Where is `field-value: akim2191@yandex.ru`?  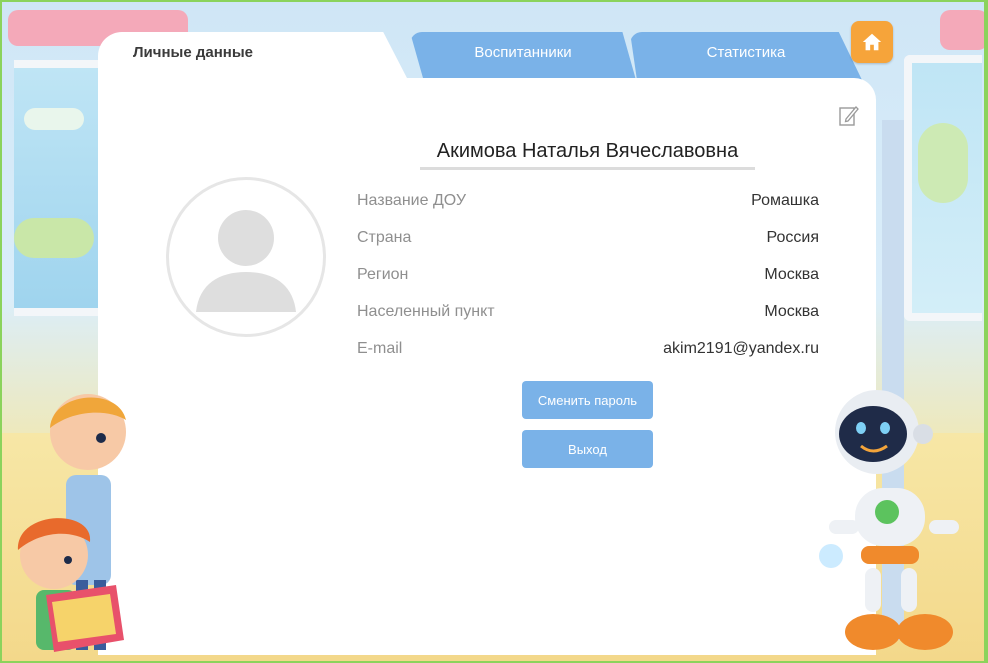
field-value: akim2191@yandex.ru is located at coordinates (741, 348).